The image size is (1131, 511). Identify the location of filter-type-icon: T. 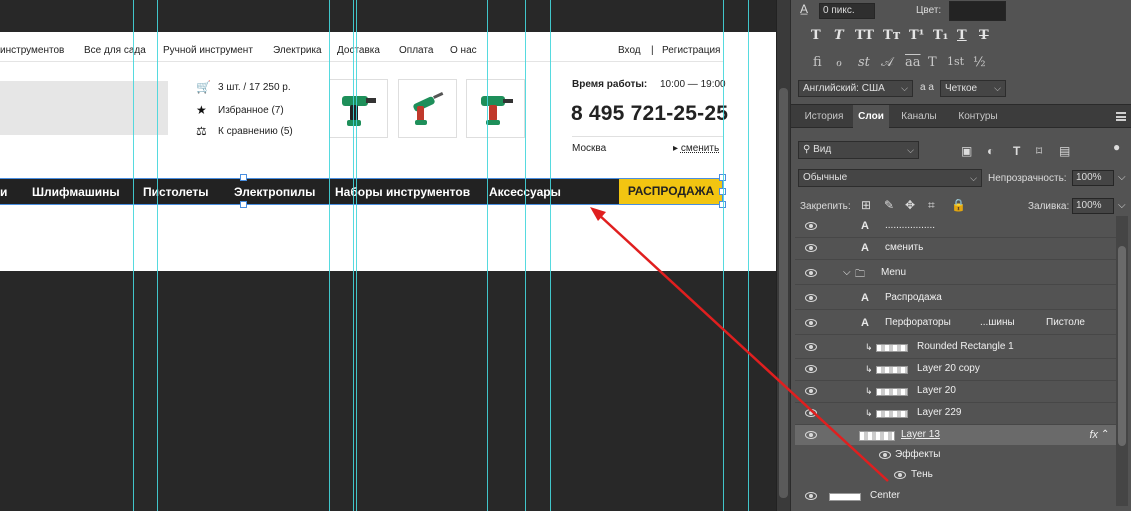
(1016, 151).